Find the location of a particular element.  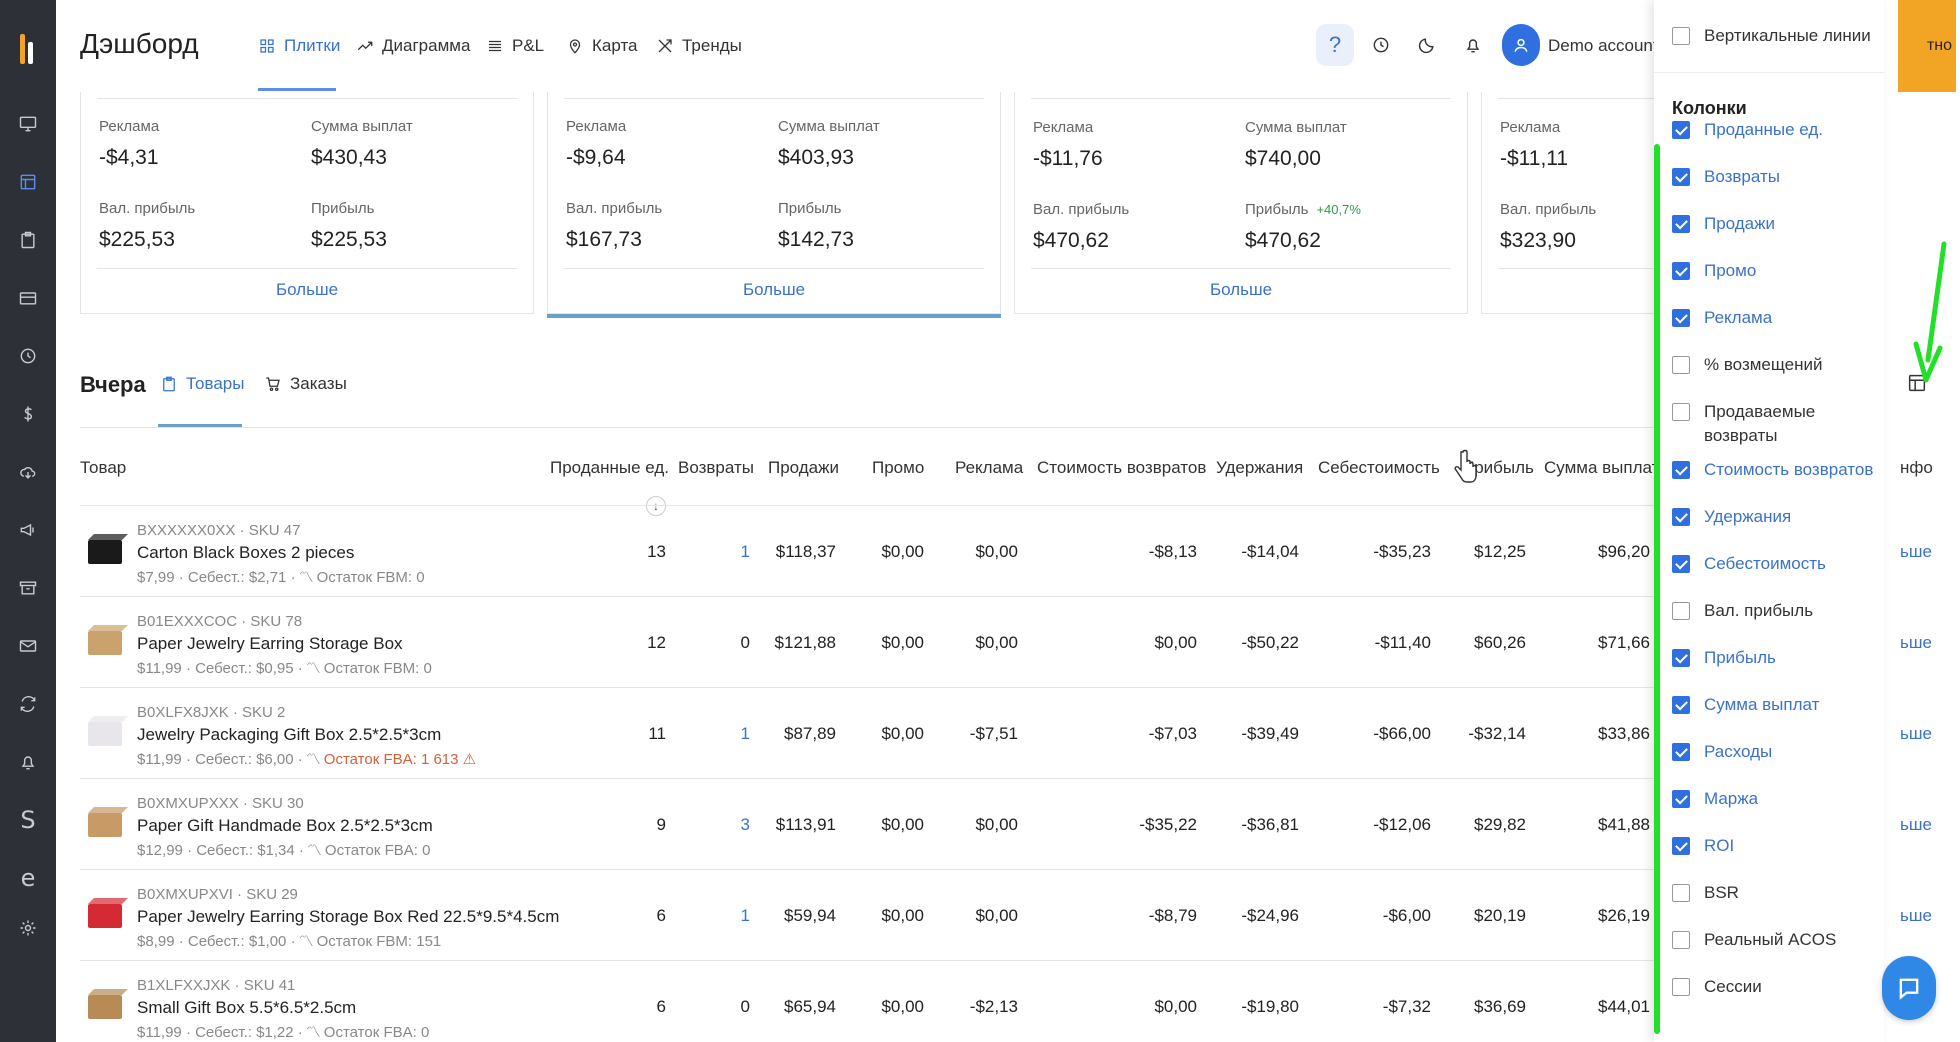

col-header-units: Проданные ед. is located at coordinates (609, 468).